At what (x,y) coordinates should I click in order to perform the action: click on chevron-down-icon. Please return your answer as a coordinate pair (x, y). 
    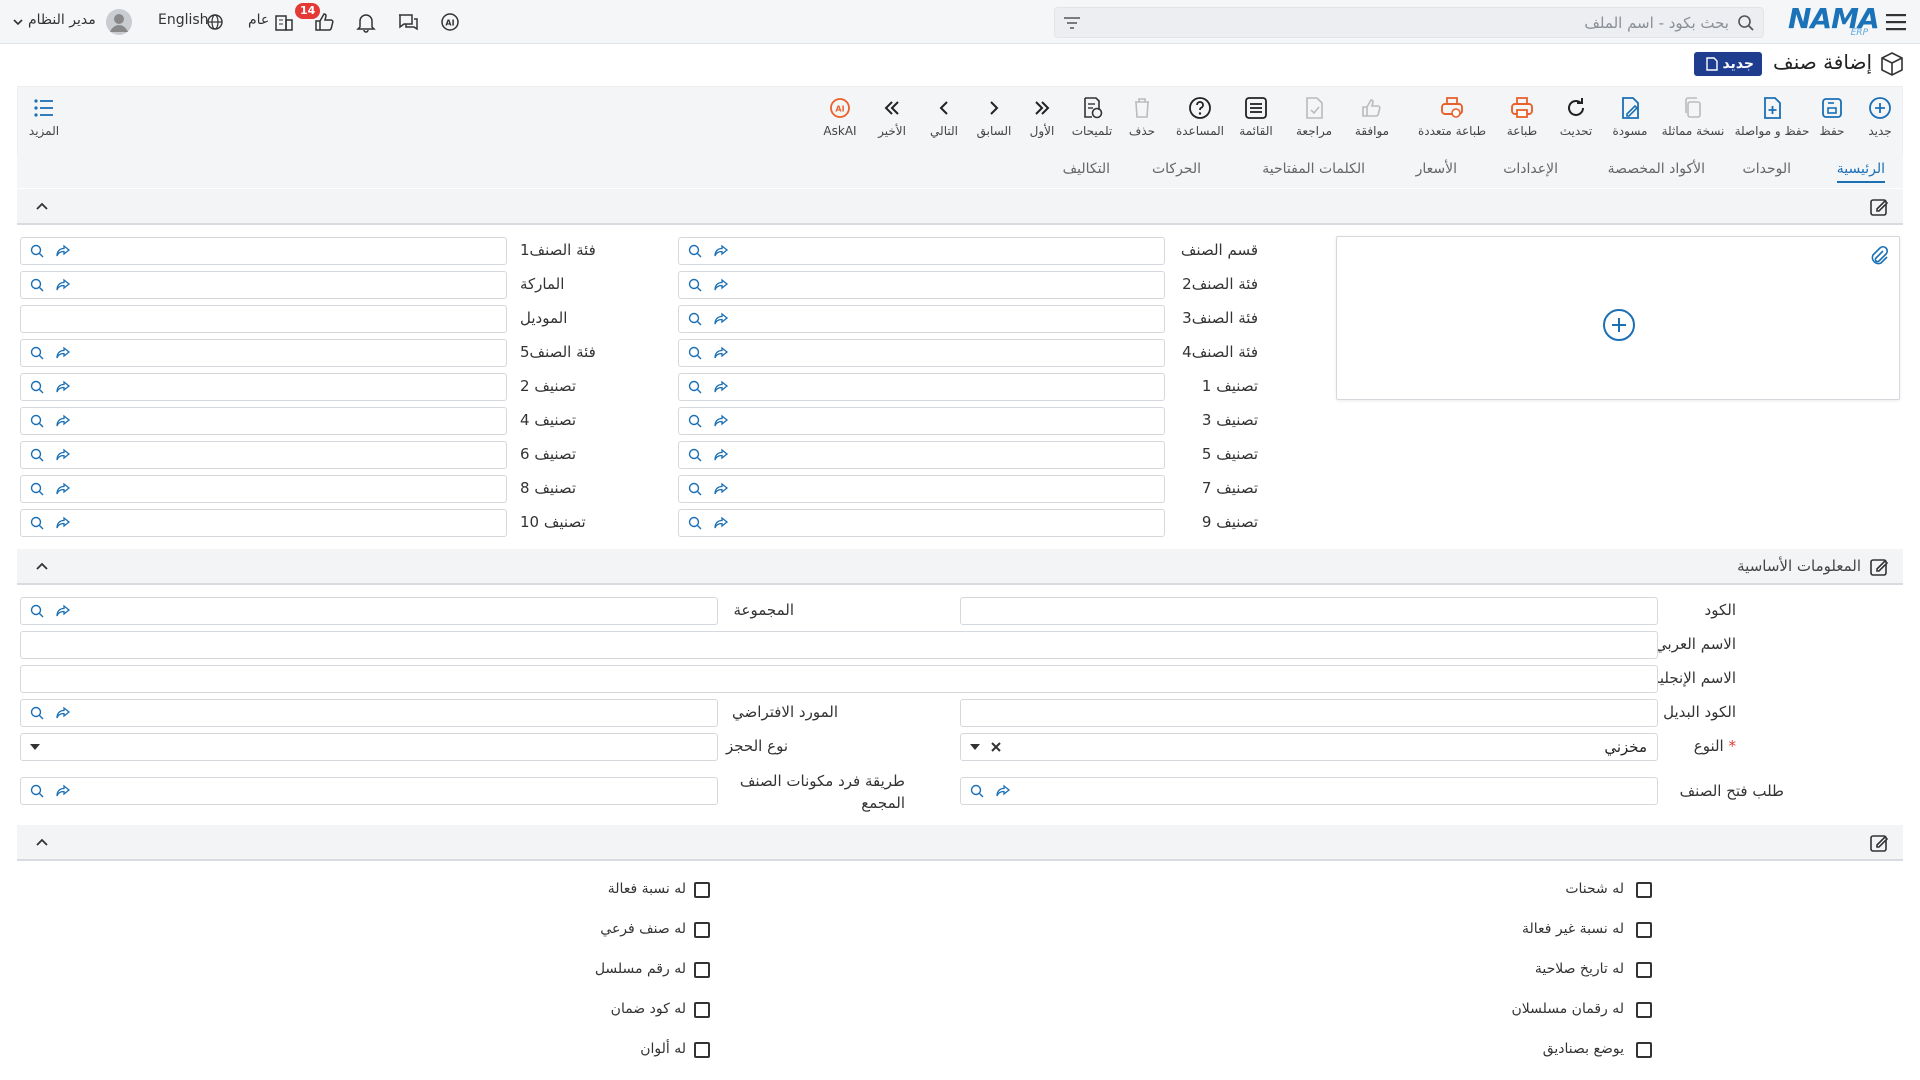
    Looking at the image, I should click on (18, 22).